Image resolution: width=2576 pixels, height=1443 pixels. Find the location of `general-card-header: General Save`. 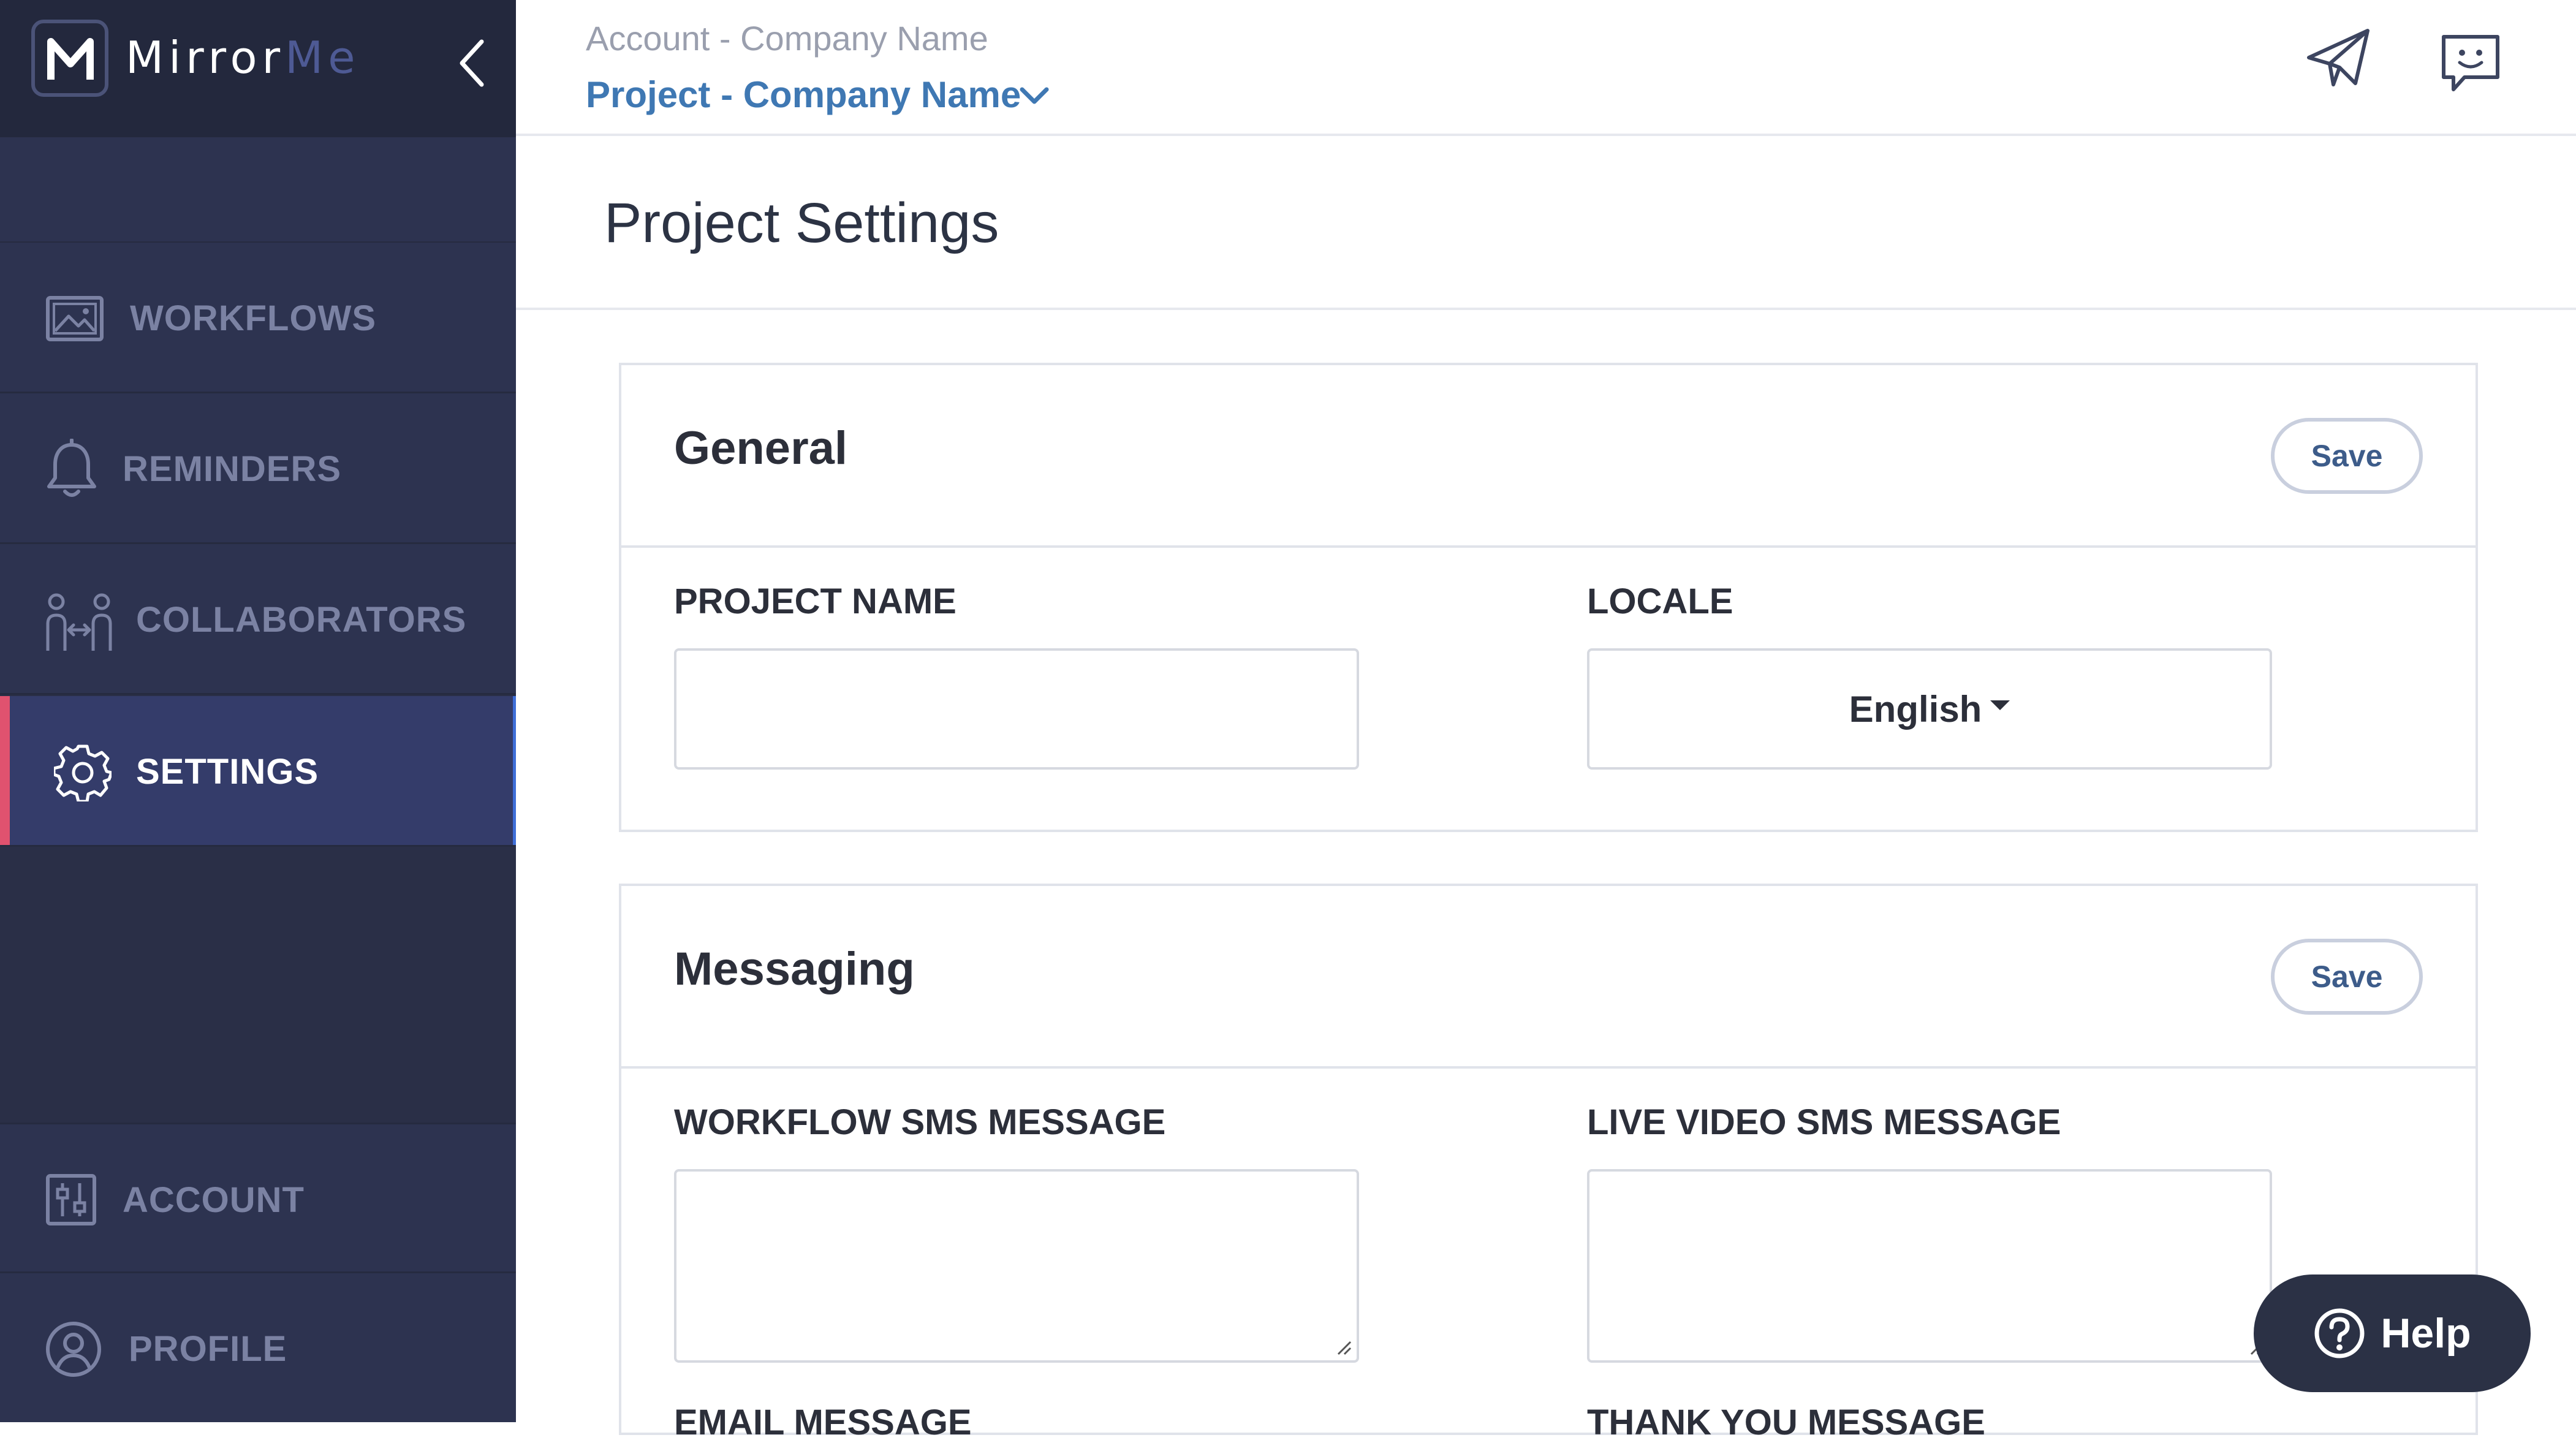

general-card-header: General Save is located at coordinates (1548, 456).